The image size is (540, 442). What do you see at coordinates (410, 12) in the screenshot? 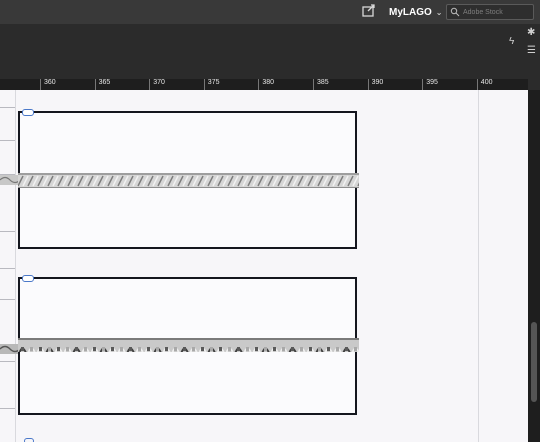
I see `account-name: MyLAGO` at bounding box center [410, 12].